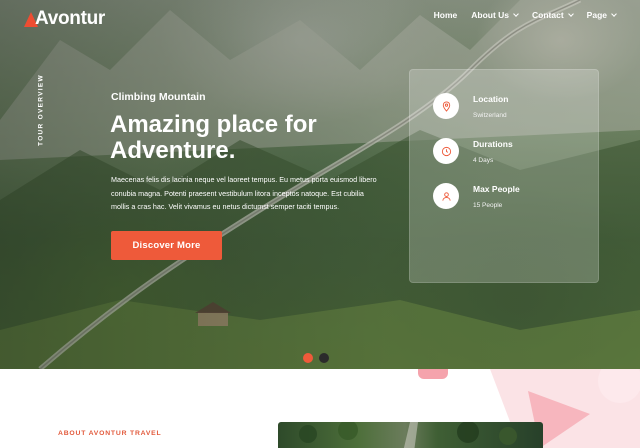 The height and width of the screenshot is (448, 640). I want to click on tour-overview-side-label: TOUR OVERVIEW, so click(41, 110).